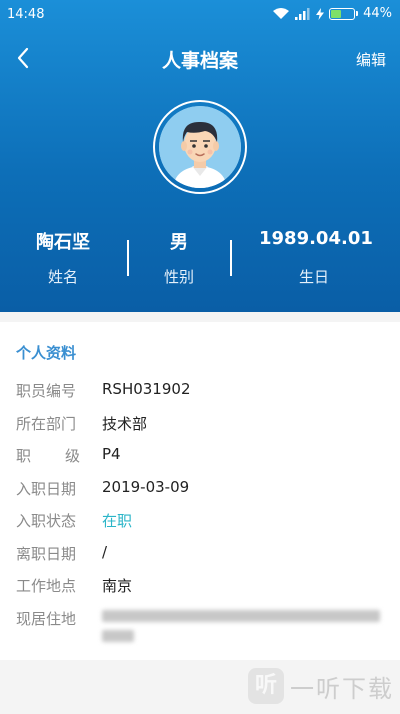 The image size is (400, 714). Describe the element at coordinates (48, 456) in the screenshot. I see `row-label: 职级` at that location.